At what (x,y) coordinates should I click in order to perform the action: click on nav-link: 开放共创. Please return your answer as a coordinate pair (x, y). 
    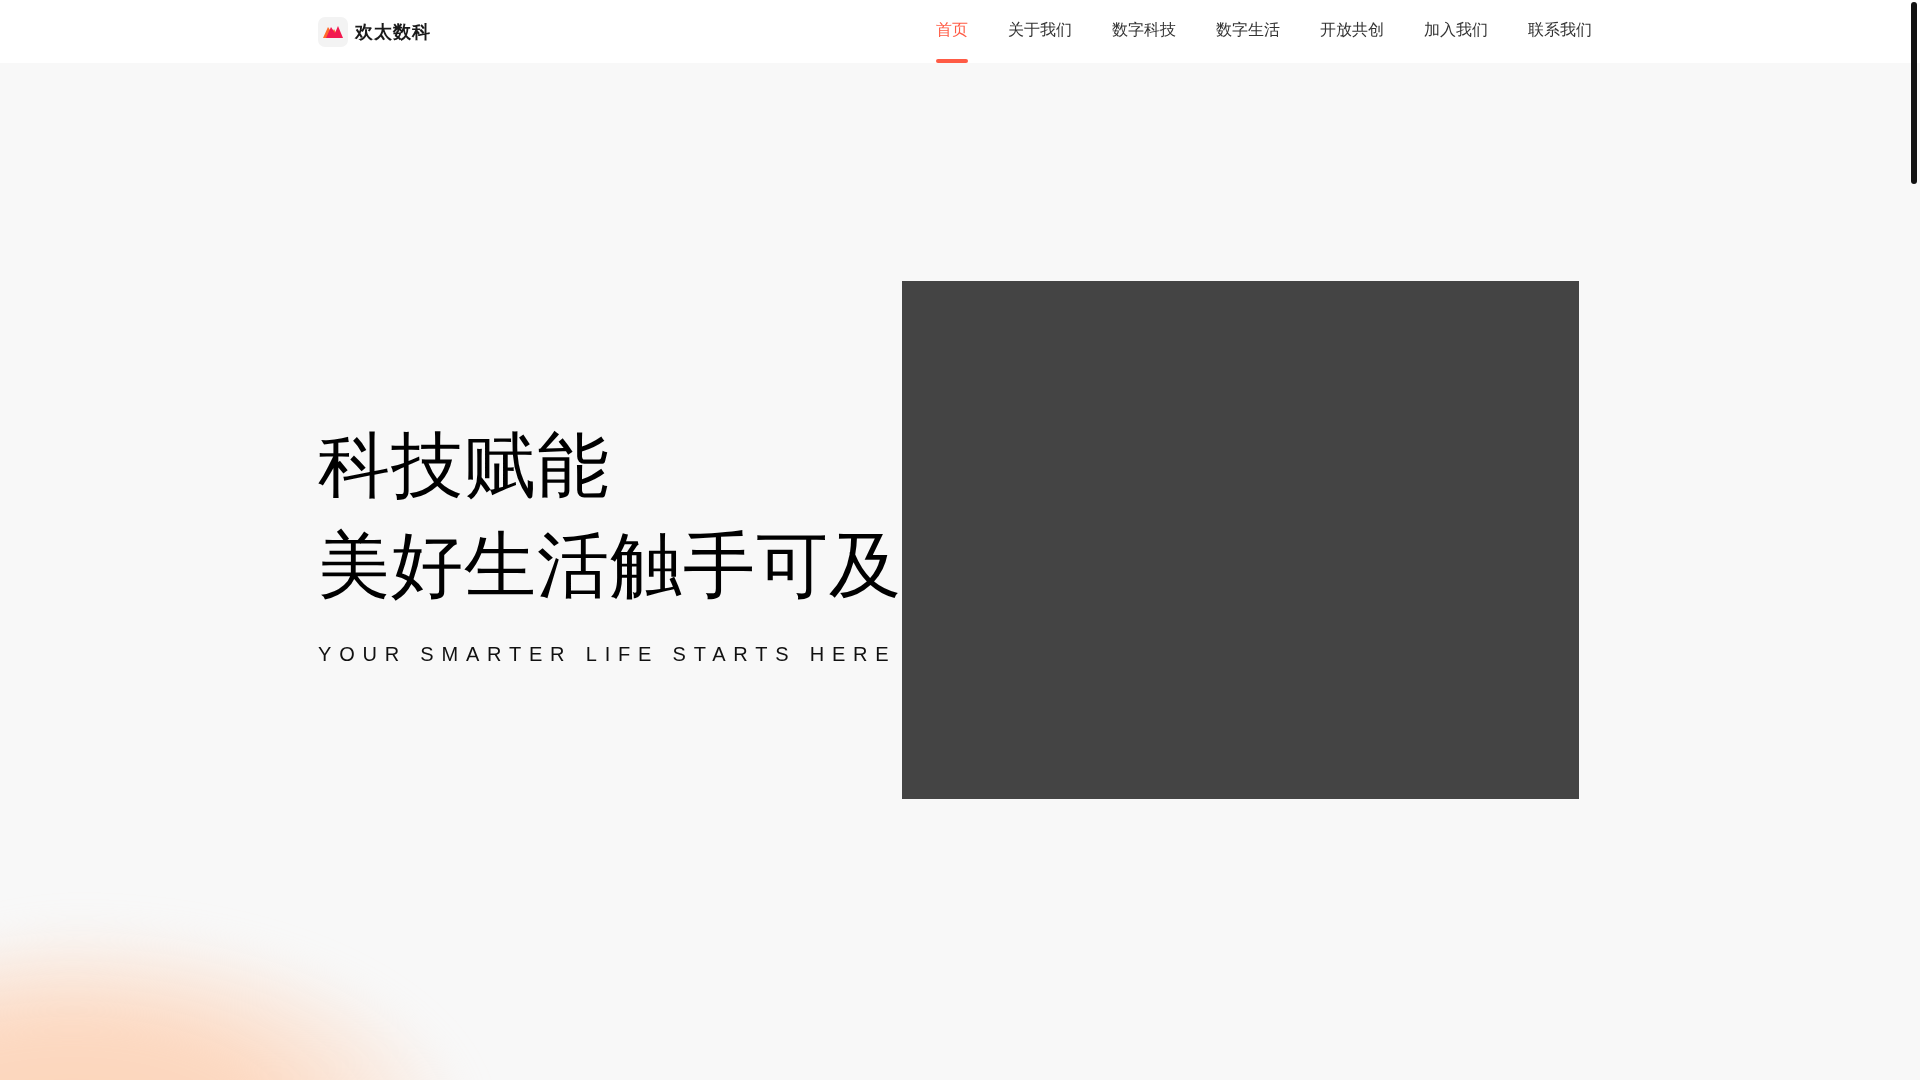
    Looking at the image, I should click on (1352, 31).